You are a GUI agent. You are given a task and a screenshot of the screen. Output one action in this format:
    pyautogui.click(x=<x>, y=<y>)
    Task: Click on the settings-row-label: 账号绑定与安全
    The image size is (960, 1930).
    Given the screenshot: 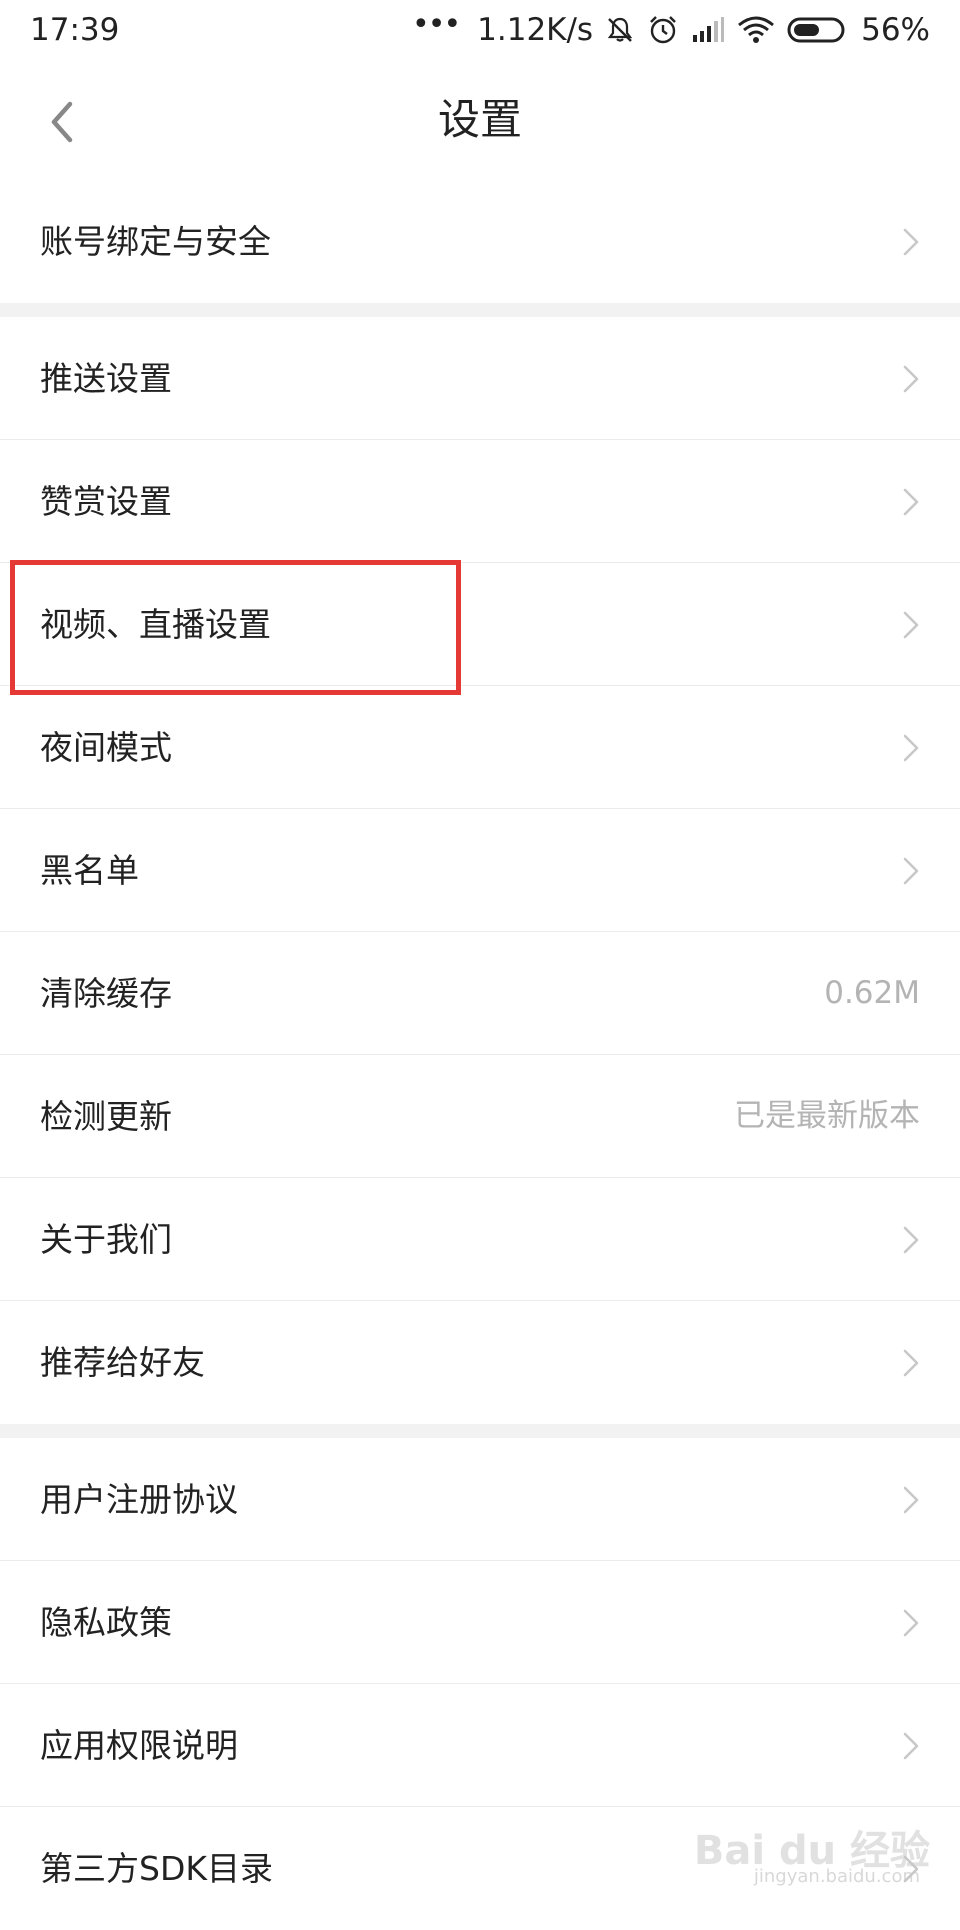 What is the action you would take?
    pyautogui.click(x=155, y=241)
    